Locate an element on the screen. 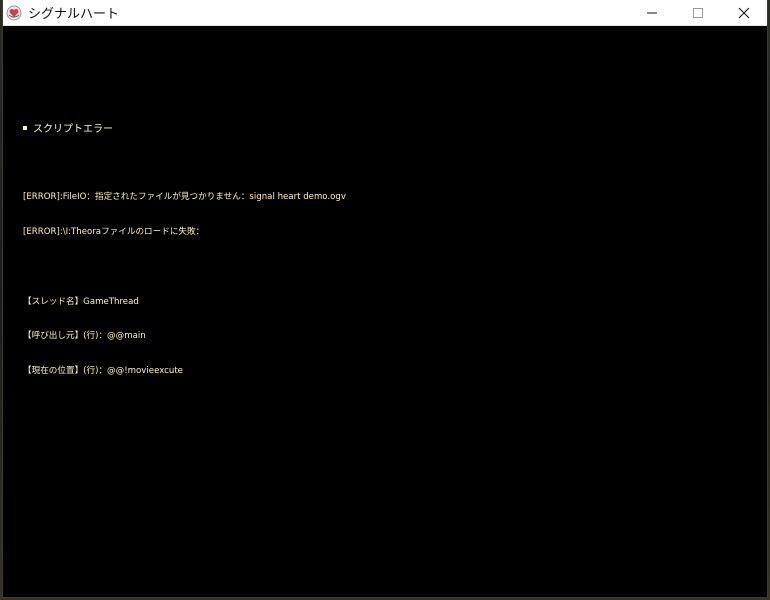  maximize-icon is located at coordinates (698, 13).